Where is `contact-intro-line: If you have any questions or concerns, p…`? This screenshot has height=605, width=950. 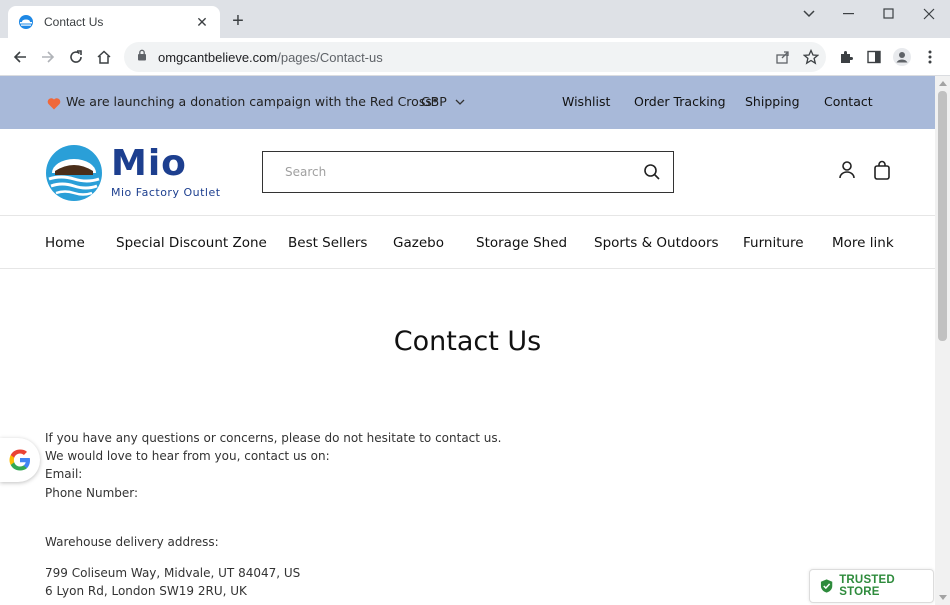
contact-intro-line: If you have any questions or concerns, p… is located at coordinates (273, 438).